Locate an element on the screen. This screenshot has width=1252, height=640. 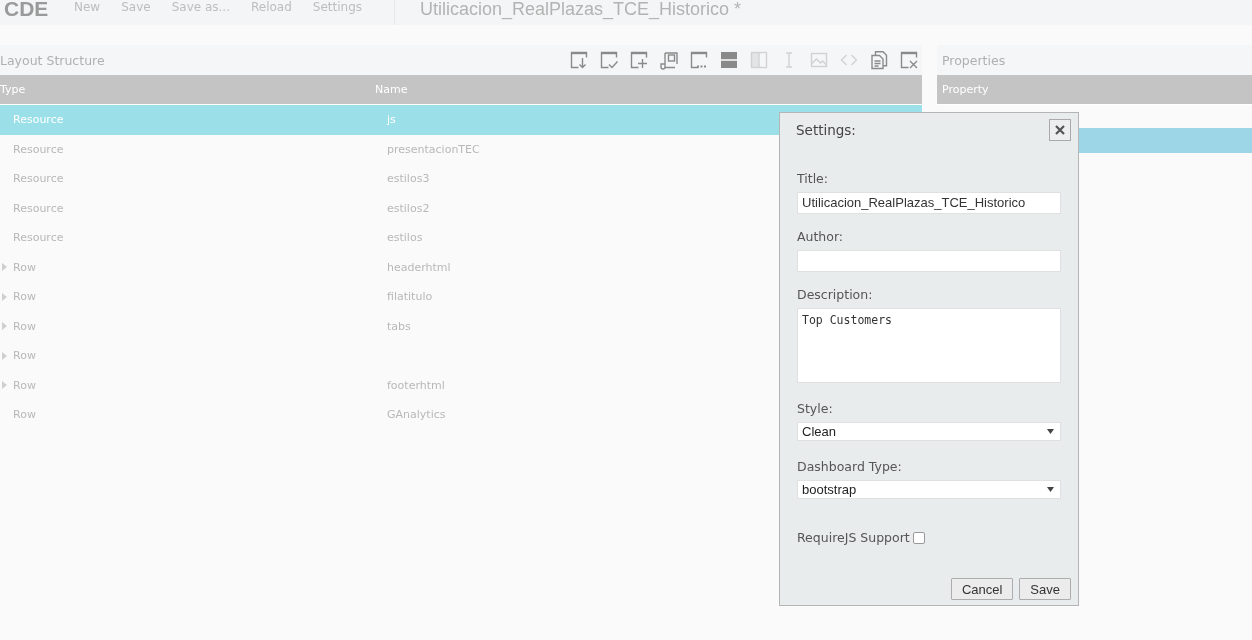
name-cell: estilos is located at coordinates (405, 238).